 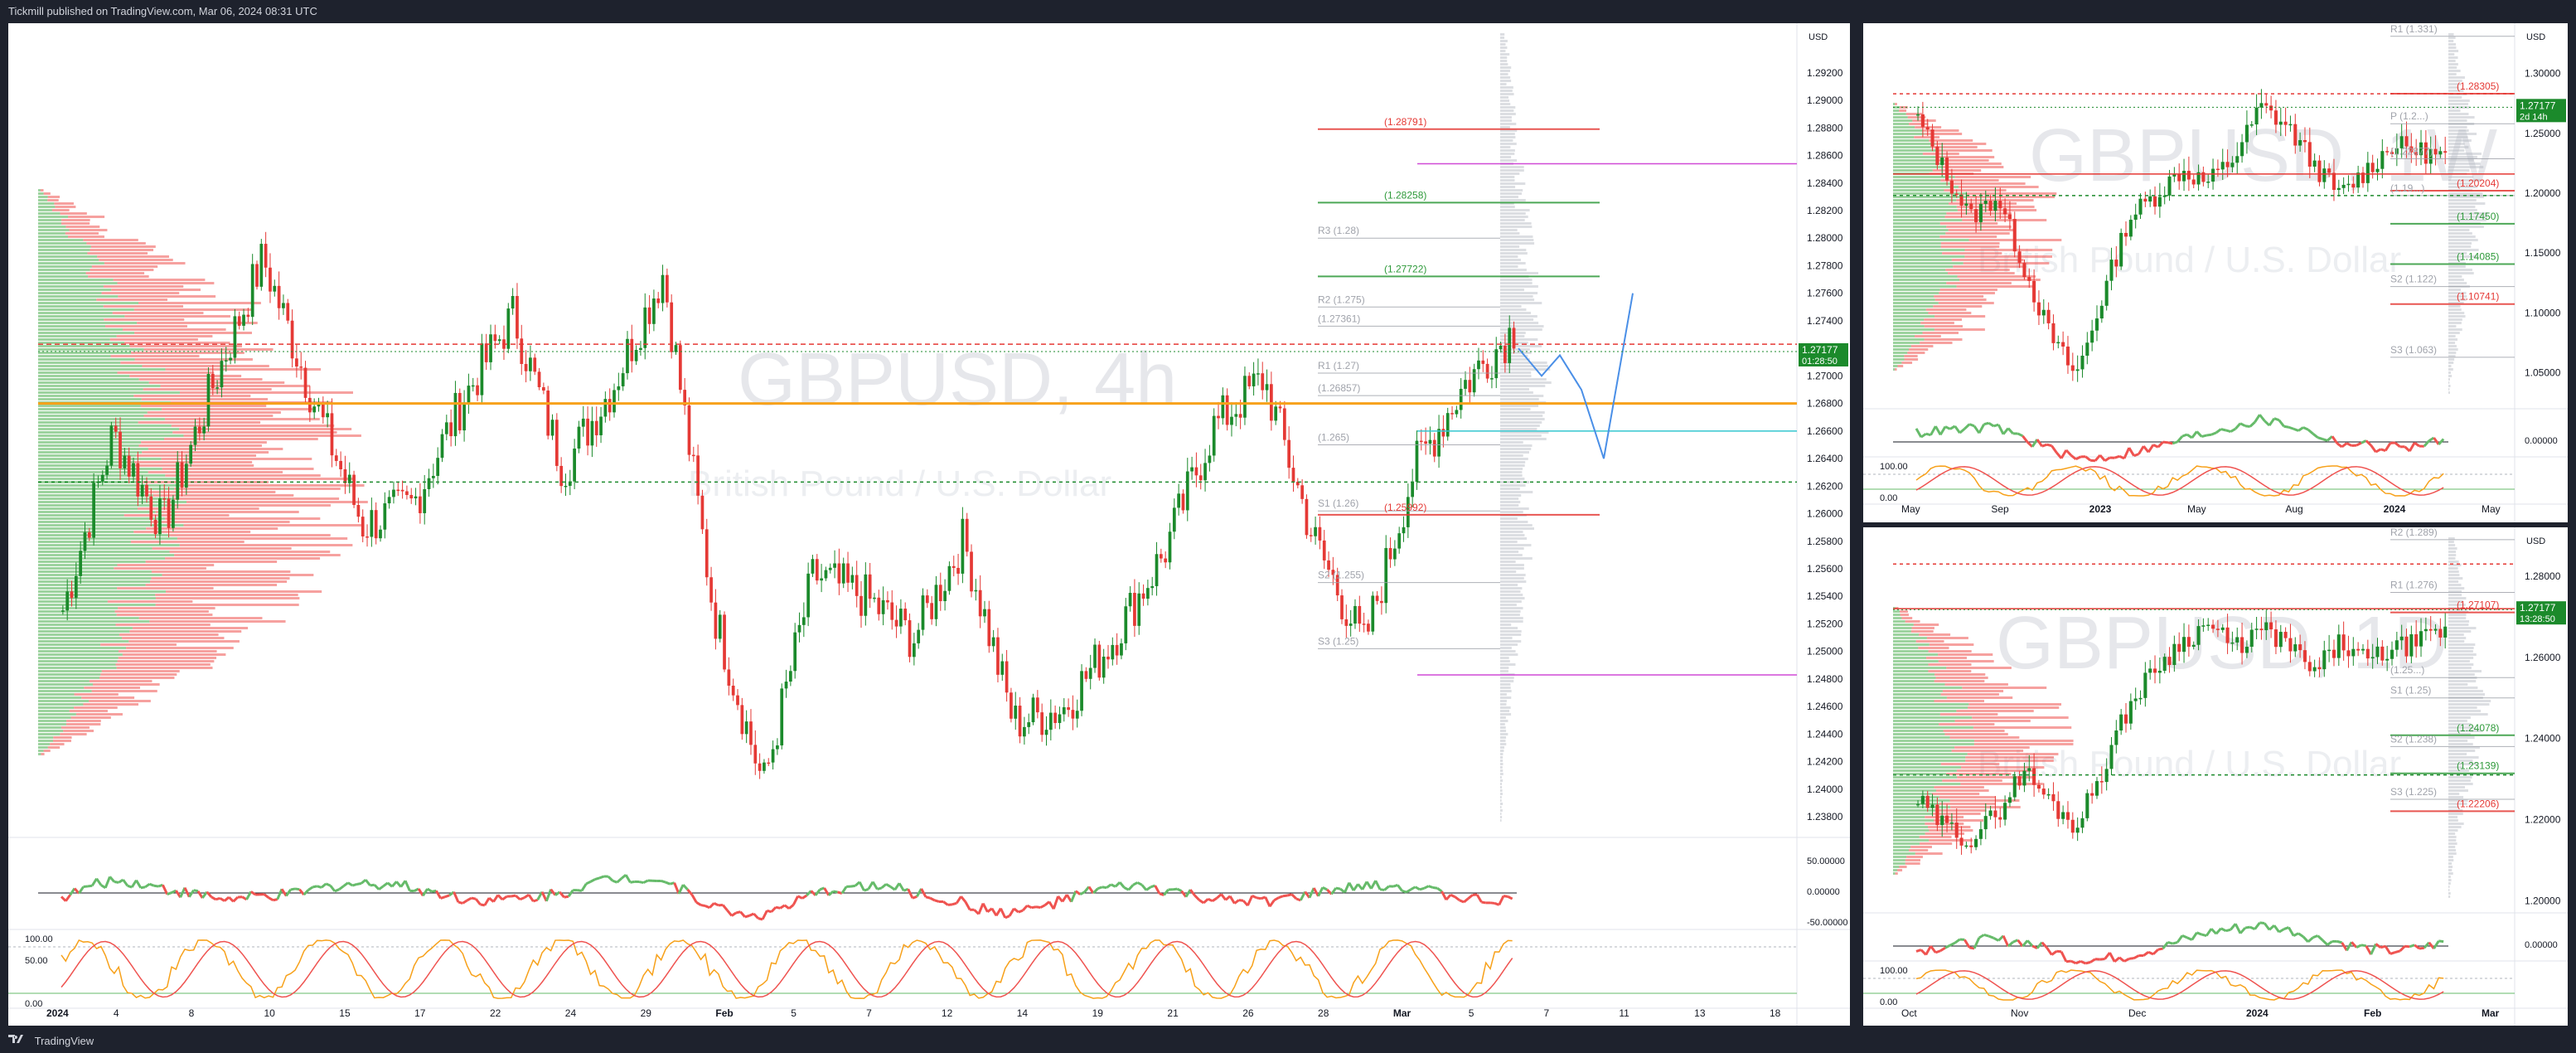 What do you see at coordinates (2535, 541) in the screenshot?
I see `currency-label: USD` at bounding box center [2535, 541].